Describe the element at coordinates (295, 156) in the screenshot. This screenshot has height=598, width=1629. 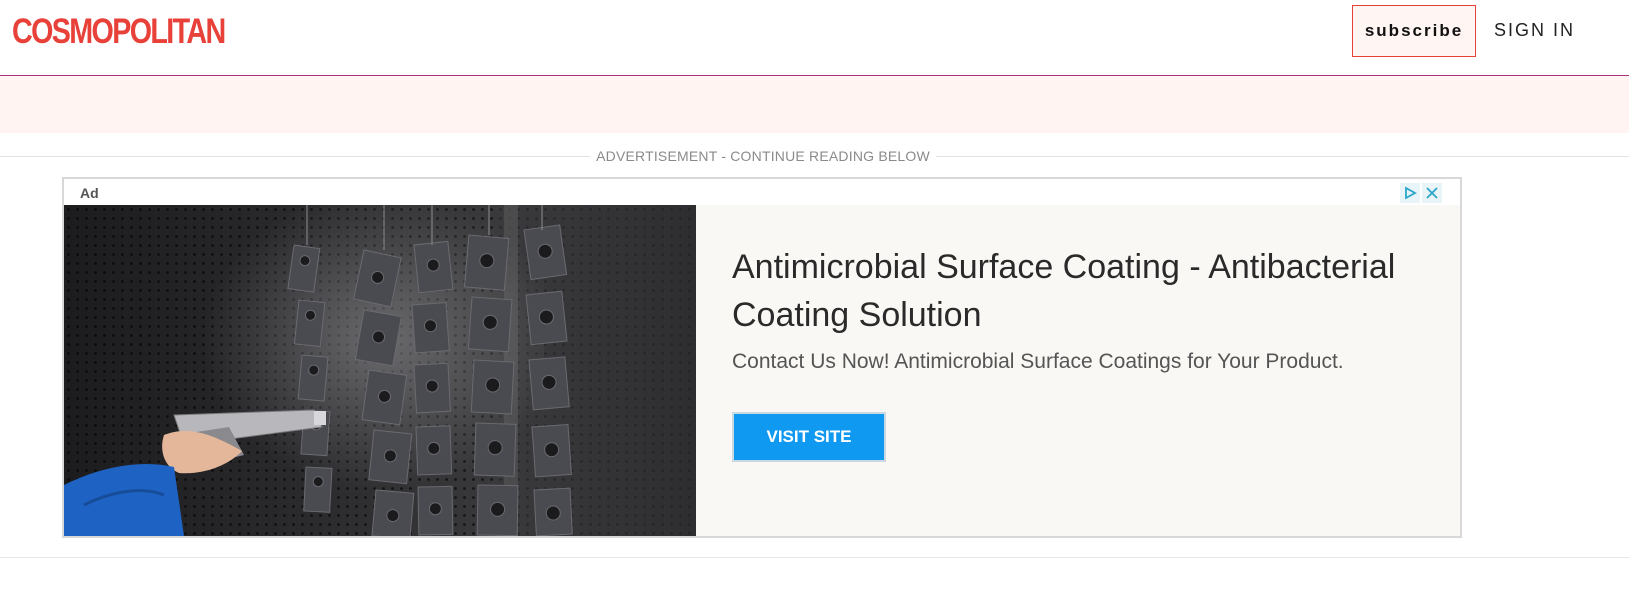
I see `ad-notice-rule-left` at that location.